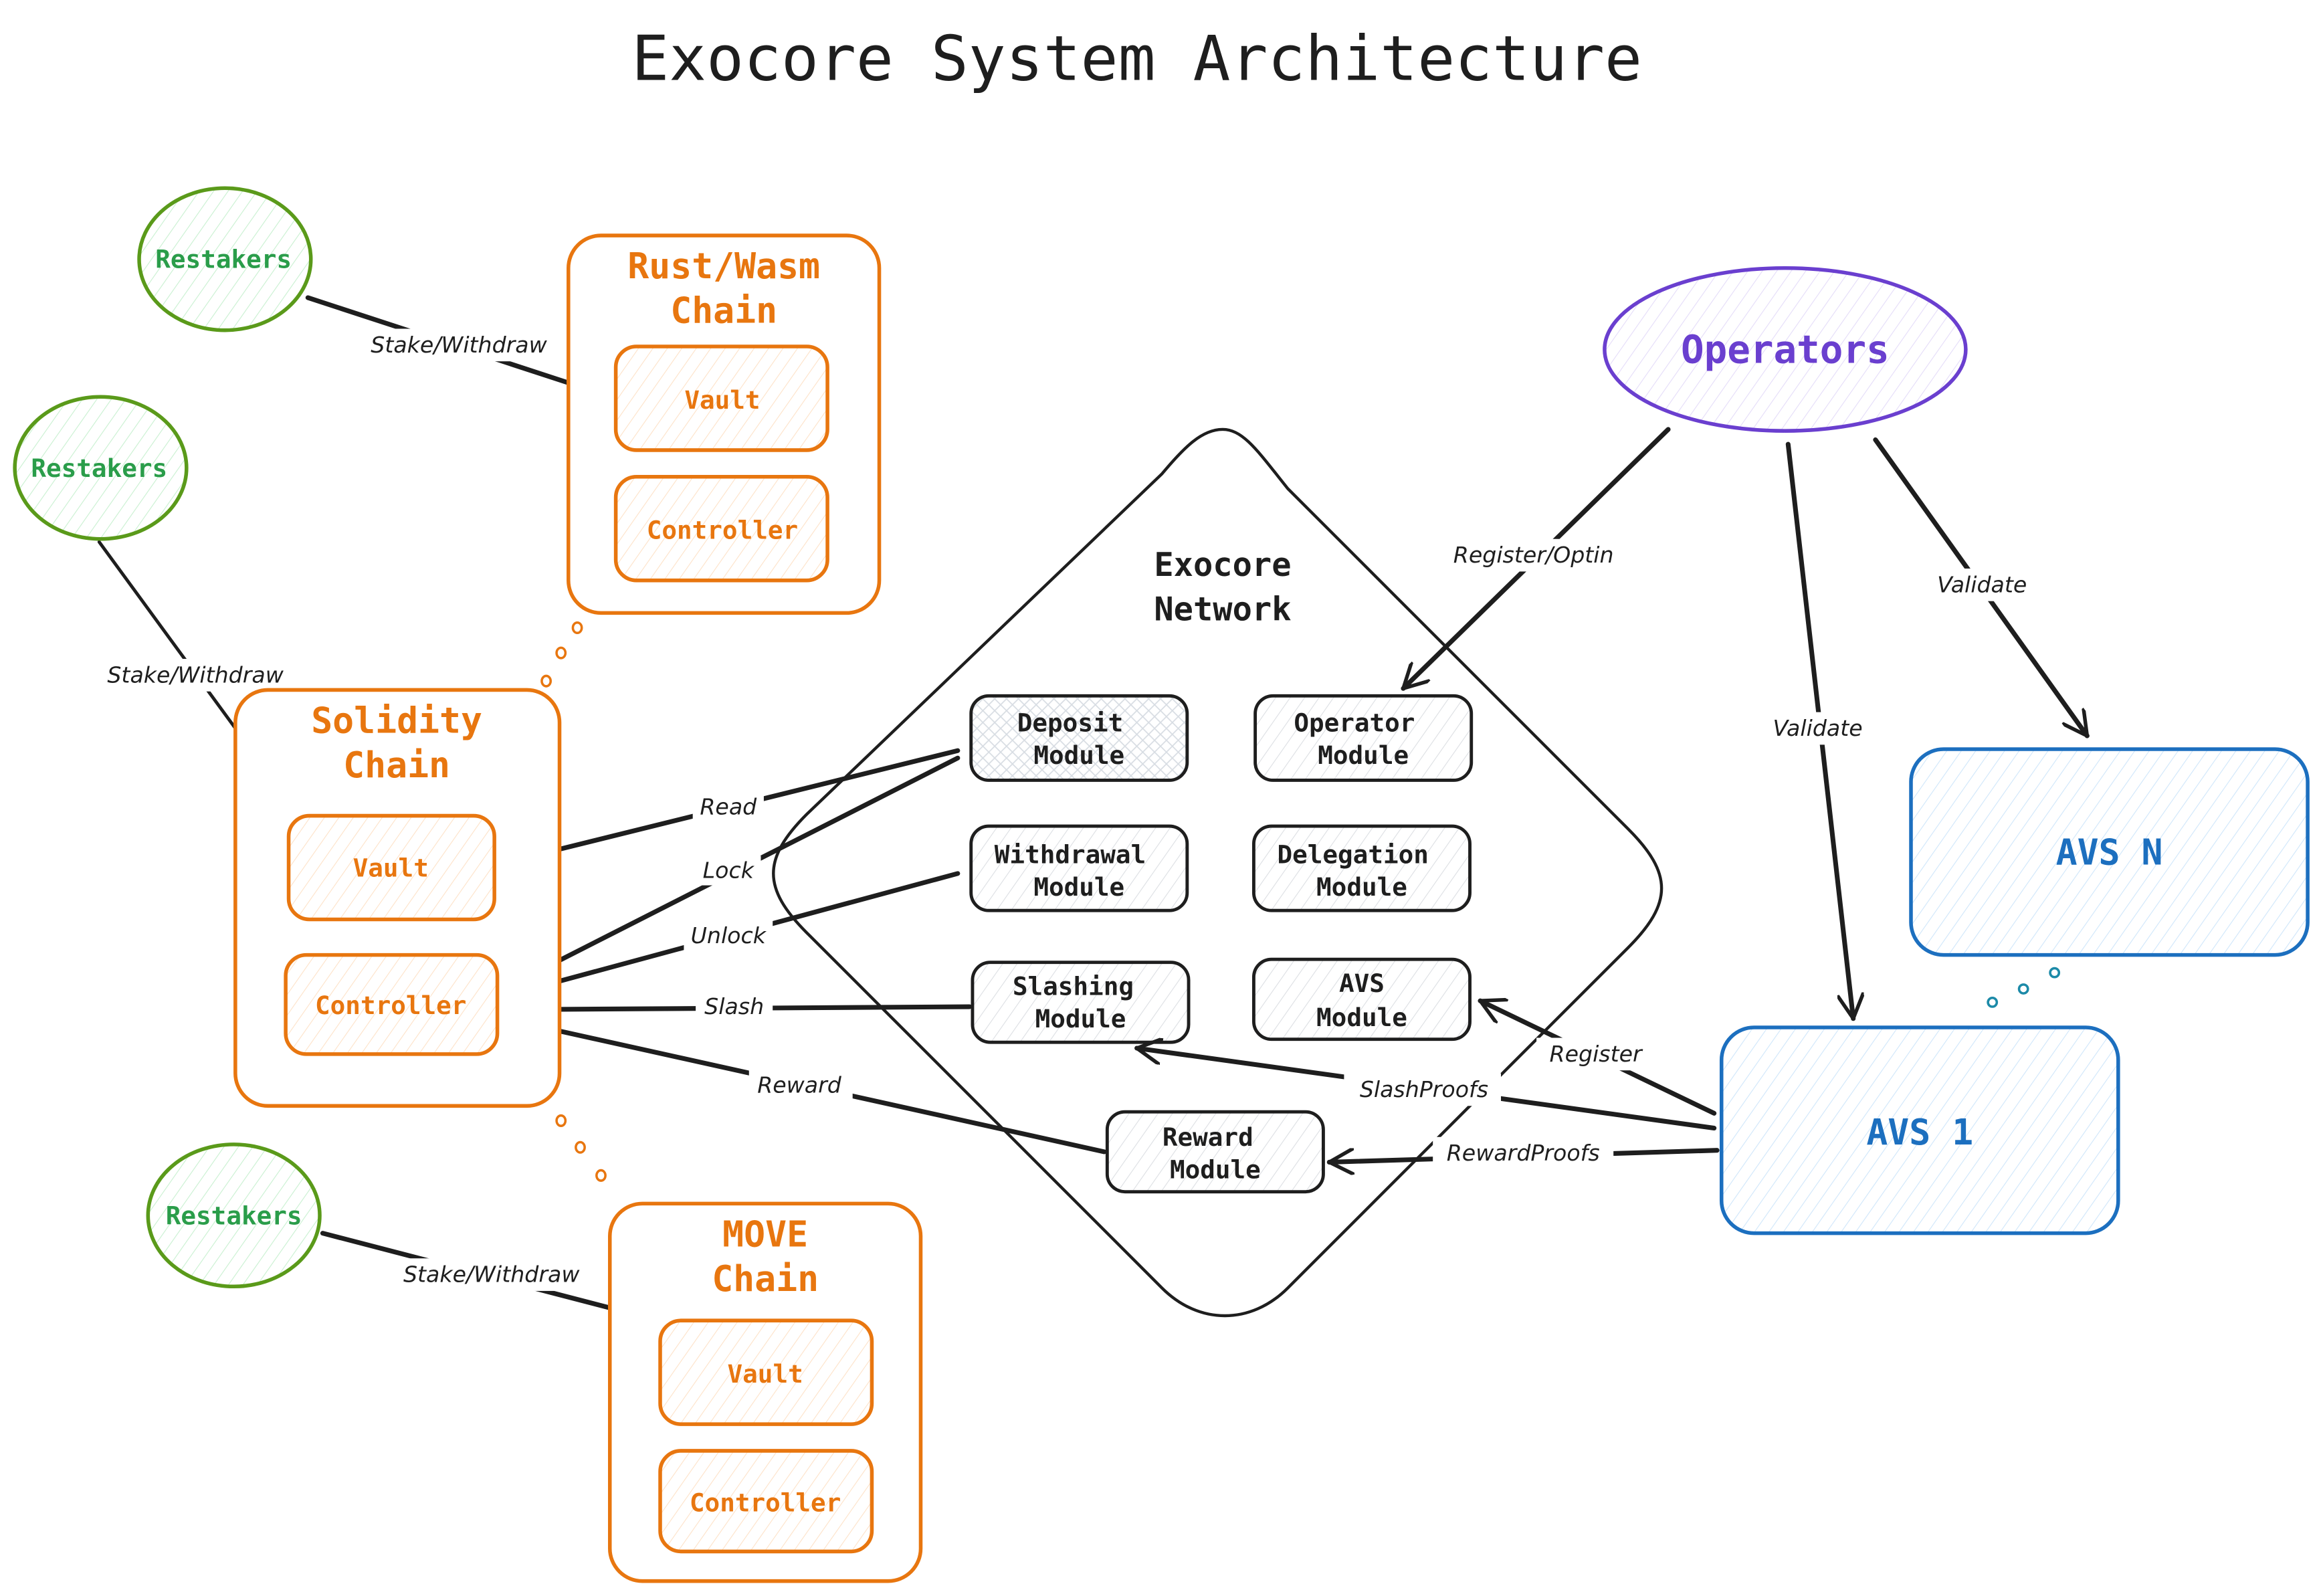 Image resolution: width=2321 pixels, height=1596 pixels. What do you see at coordinates (728, 806) in the screenshot?
I see `svg-text: Read` at bounding box center [728, 806].